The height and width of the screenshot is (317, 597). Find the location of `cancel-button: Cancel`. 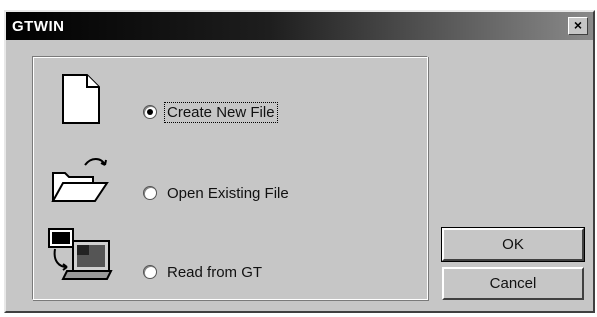

cancel-button: Cancel is located at coordinates (513, 283).